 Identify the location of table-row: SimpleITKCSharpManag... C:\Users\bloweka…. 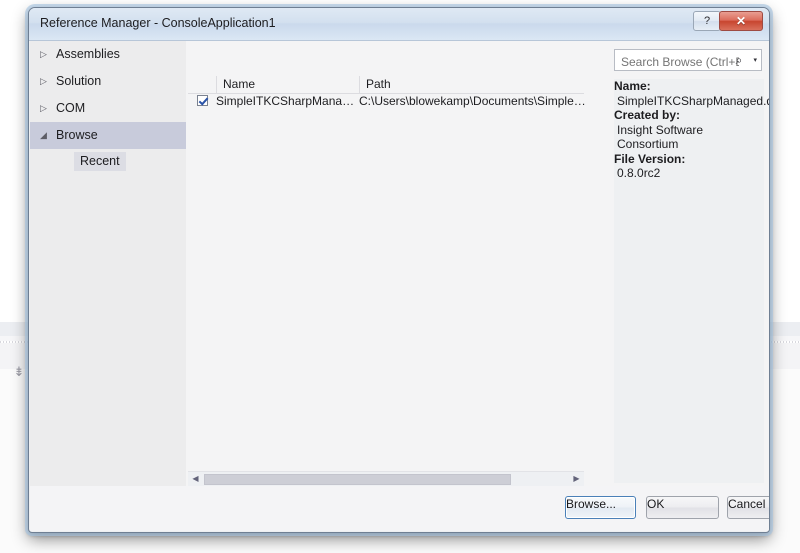
(387, 101).